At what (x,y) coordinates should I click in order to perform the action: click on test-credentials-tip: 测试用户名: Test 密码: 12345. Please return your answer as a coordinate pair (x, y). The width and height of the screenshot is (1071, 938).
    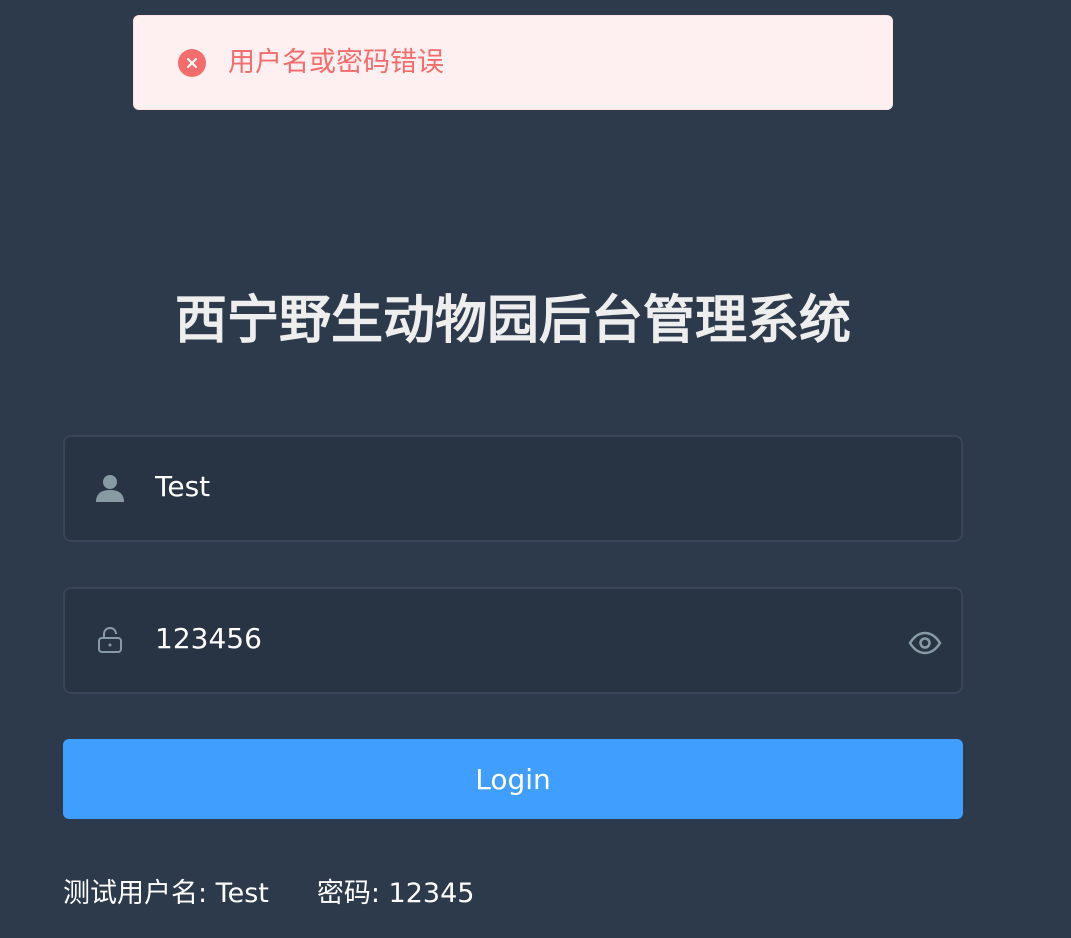
    Looking at the image, I should click on (268, 894).